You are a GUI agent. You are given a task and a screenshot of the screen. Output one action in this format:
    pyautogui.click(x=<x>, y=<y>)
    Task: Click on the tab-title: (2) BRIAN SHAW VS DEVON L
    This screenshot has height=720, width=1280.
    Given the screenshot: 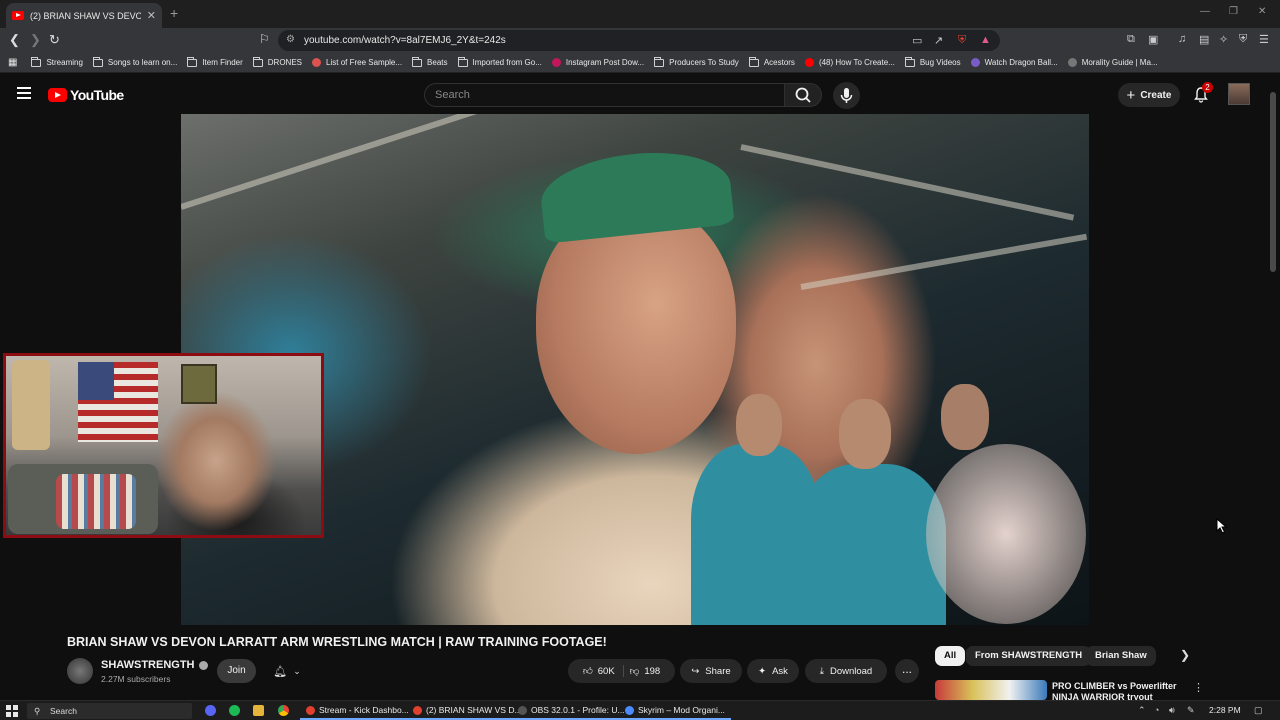 What is the action you would take?
    pyautogui.click(x=85, y=15)
    